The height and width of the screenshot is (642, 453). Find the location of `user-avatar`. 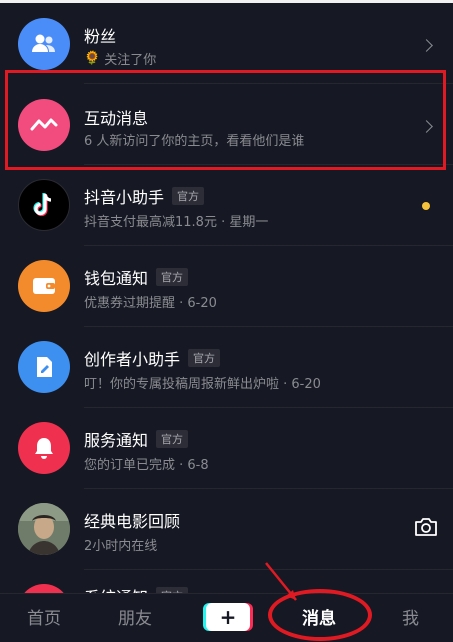

user-avatar is located at coordinates (44, 529).